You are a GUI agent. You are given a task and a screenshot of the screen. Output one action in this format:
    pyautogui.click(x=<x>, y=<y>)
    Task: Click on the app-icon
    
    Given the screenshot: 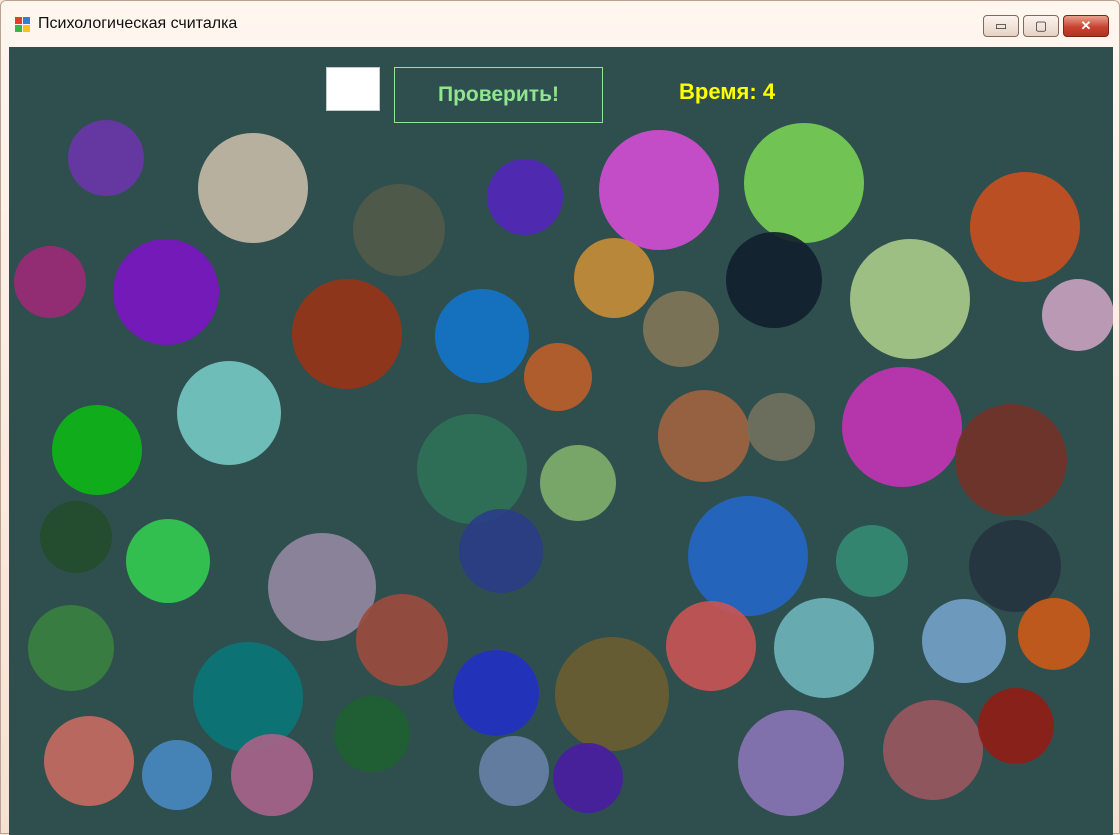 What is the action you would take?
    pyautogui.click(x=23, y=25)
    